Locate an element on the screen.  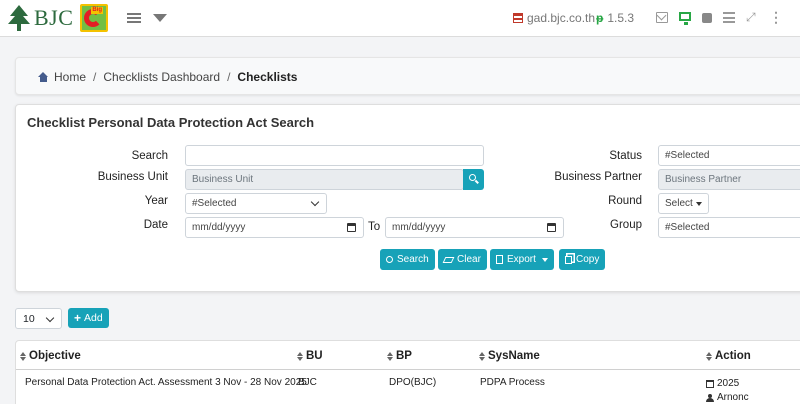
date-to-value: mm/dd/yyyy is located at coordinates (419, 227).